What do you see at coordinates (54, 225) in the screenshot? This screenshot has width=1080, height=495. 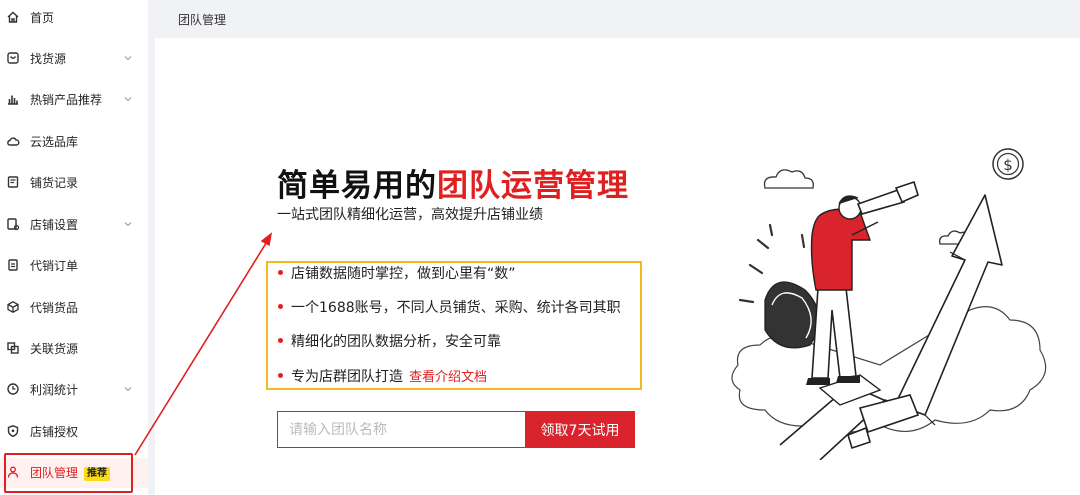 I see `sidebar-item-label: 店铺设置` at bounding box center [54, 225].